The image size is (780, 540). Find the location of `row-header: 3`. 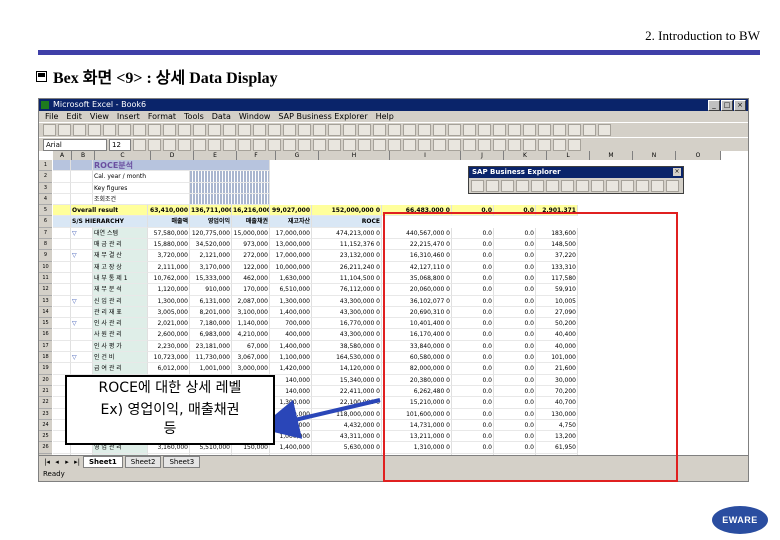

row-header: 3 is located at coordinates (45, 188).